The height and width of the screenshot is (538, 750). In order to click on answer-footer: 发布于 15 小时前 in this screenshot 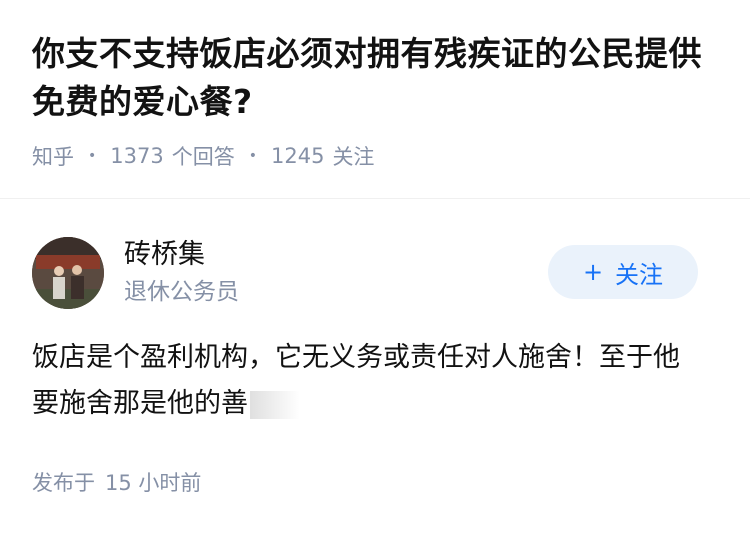, I will do `click(375, 482)`.